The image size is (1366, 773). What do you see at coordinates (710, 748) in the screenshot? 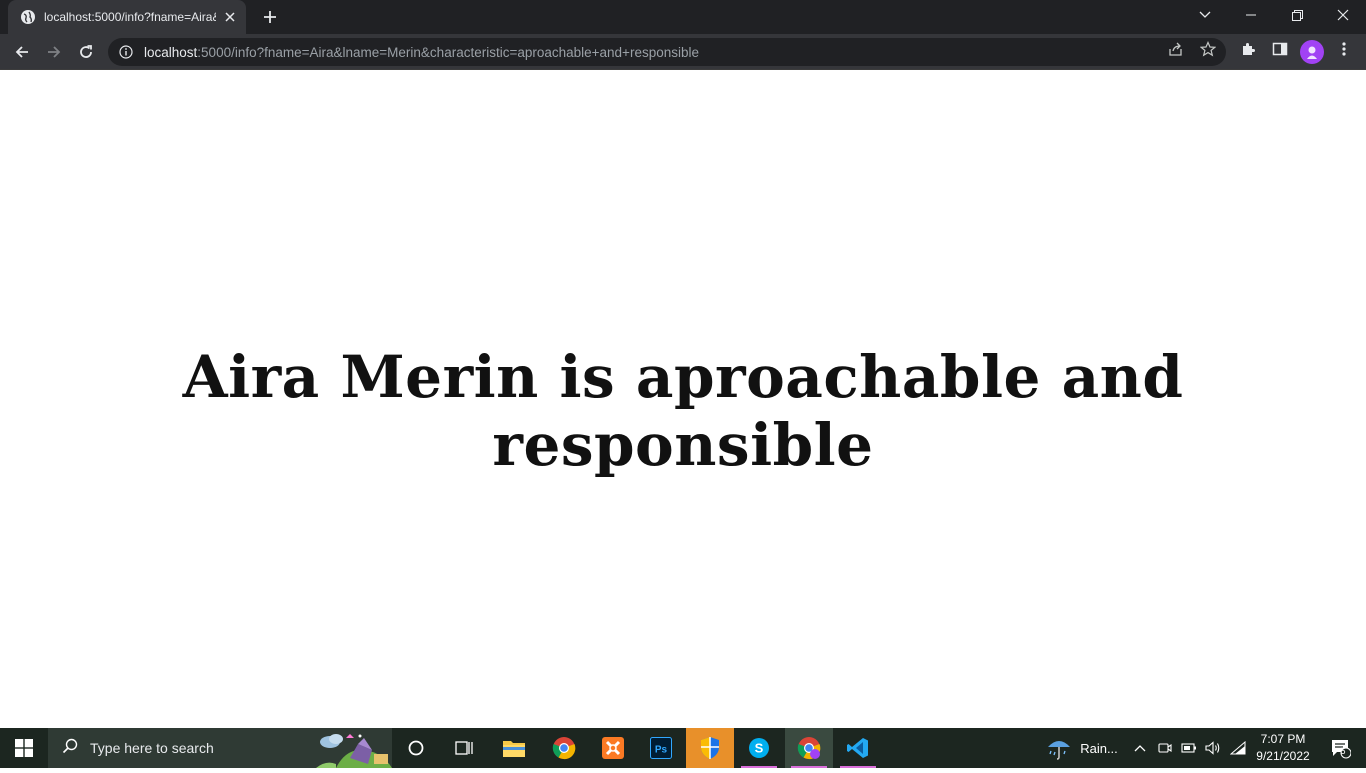
I see `security-shield-icon` at bounding box center [710, 748].